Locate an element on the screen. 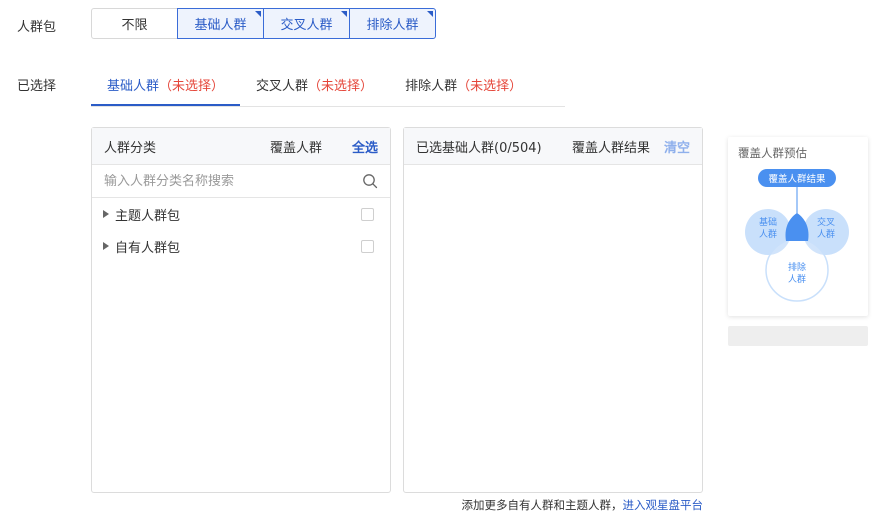 The image size is (888, 525). search-icon is located at coordinates (370, 181).